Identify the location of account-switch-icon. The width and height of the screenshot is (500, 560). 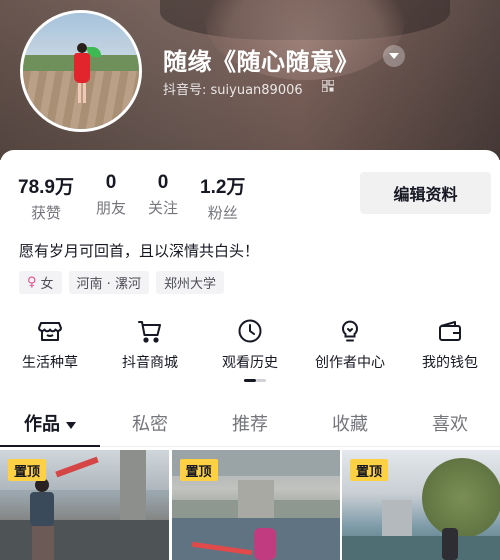
(394, 56).